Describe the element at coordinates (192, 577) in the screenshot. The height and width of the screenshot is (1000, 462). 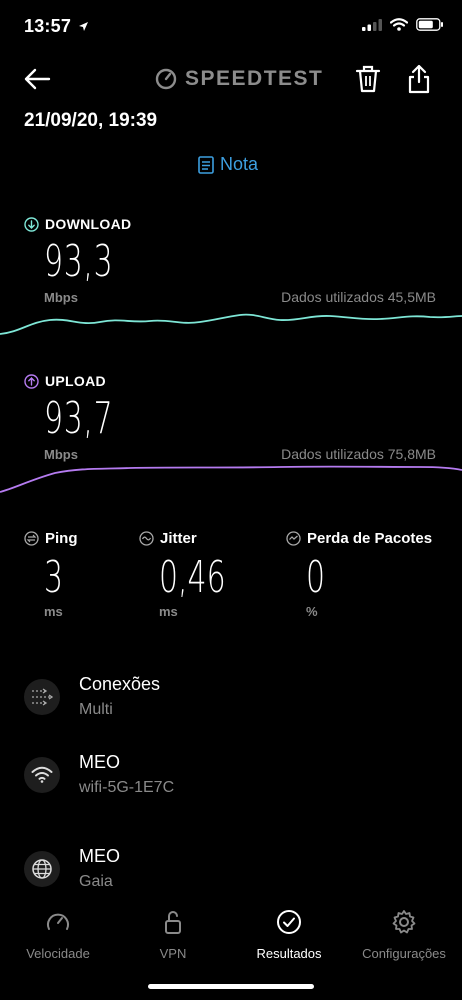
I see `jitter-value: 0,46` at that location.